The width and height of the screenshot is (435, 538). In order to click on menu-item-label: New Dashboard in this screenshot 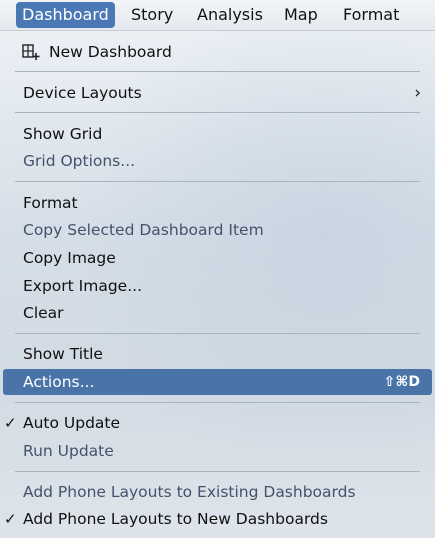, I will do `click(110, 52)`.